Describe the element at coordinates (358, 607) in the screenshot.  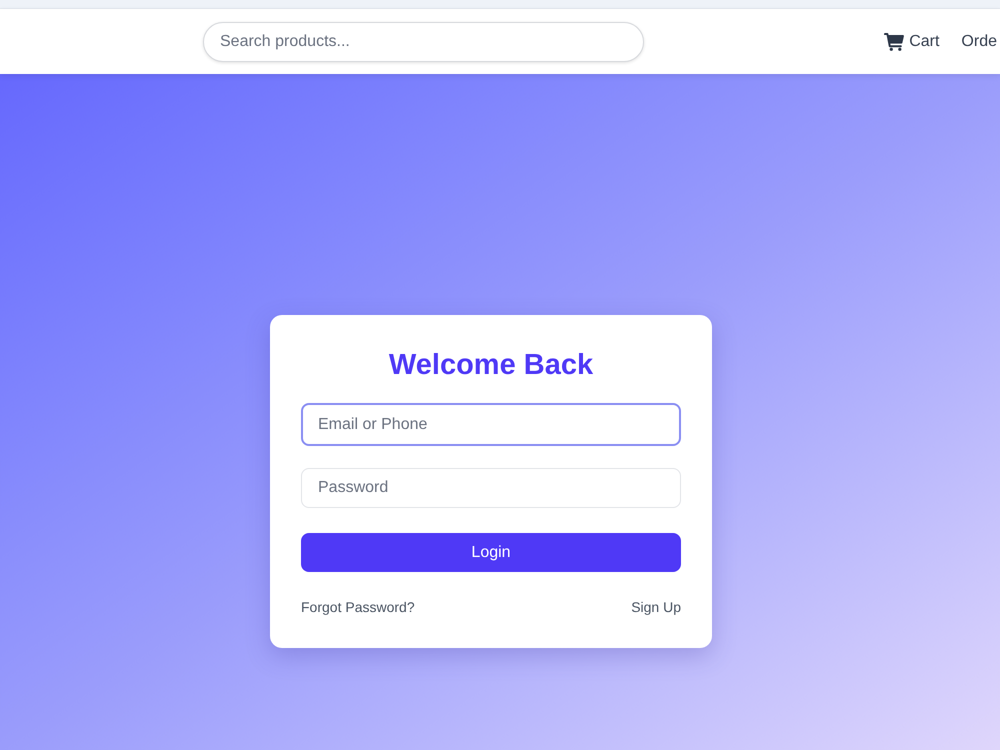
I see `forgot-password-link: Forgot Password?` at that location.